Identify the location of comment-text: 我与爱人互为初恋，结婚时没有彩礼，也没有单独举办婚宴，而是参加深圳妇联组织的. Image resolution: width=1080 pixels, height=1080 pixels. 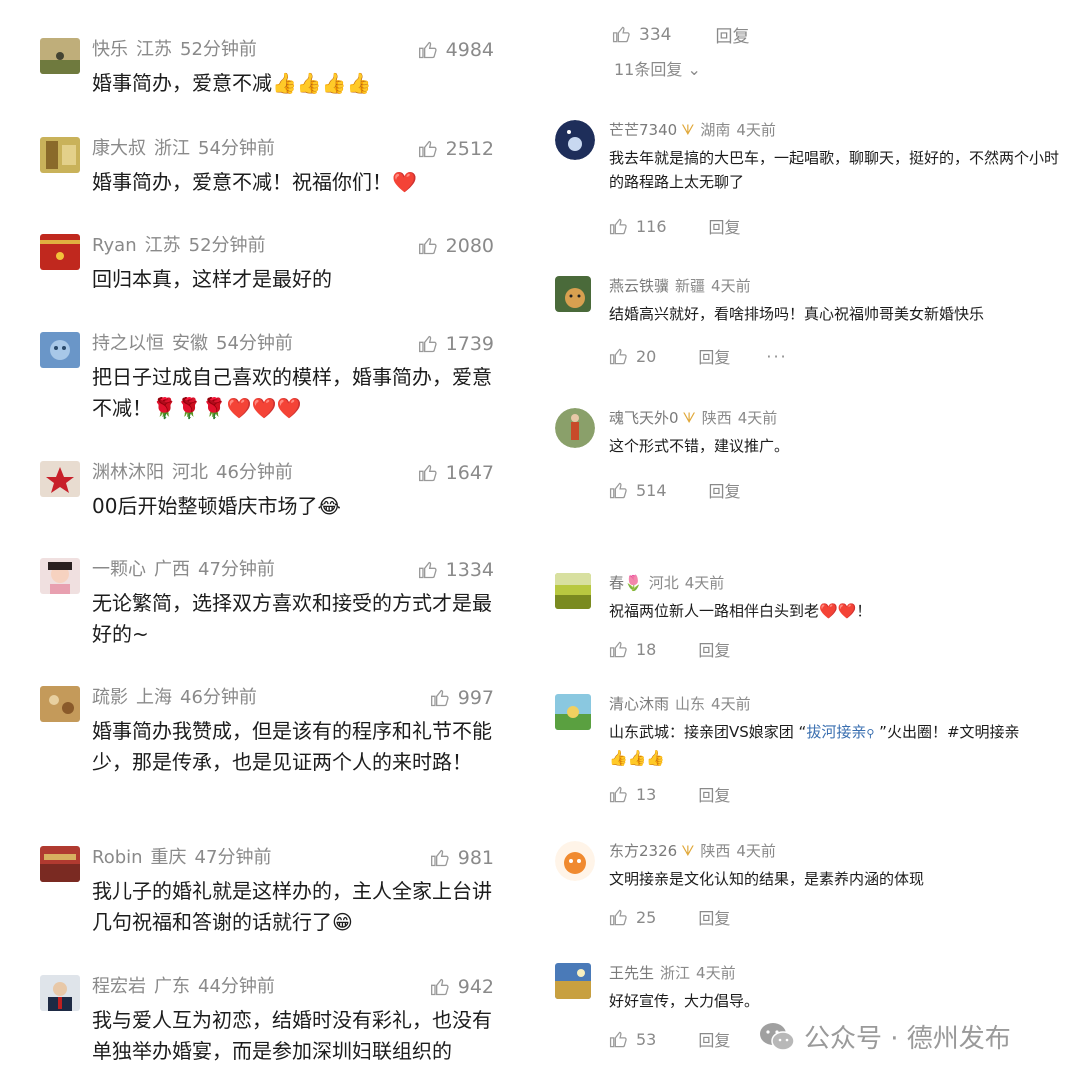
(292, 1035).